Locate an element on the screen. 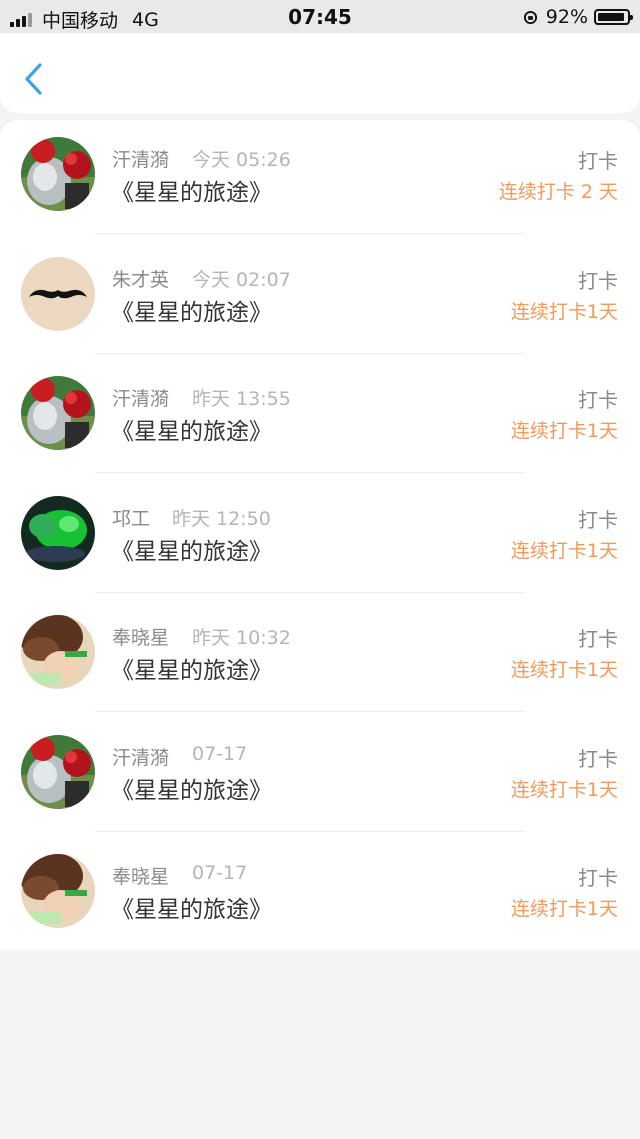 Image resolution: width=640 pixels, height=1139 pixels. checkin-time: 昨天 13:55 is located at coordinates (241, 399).